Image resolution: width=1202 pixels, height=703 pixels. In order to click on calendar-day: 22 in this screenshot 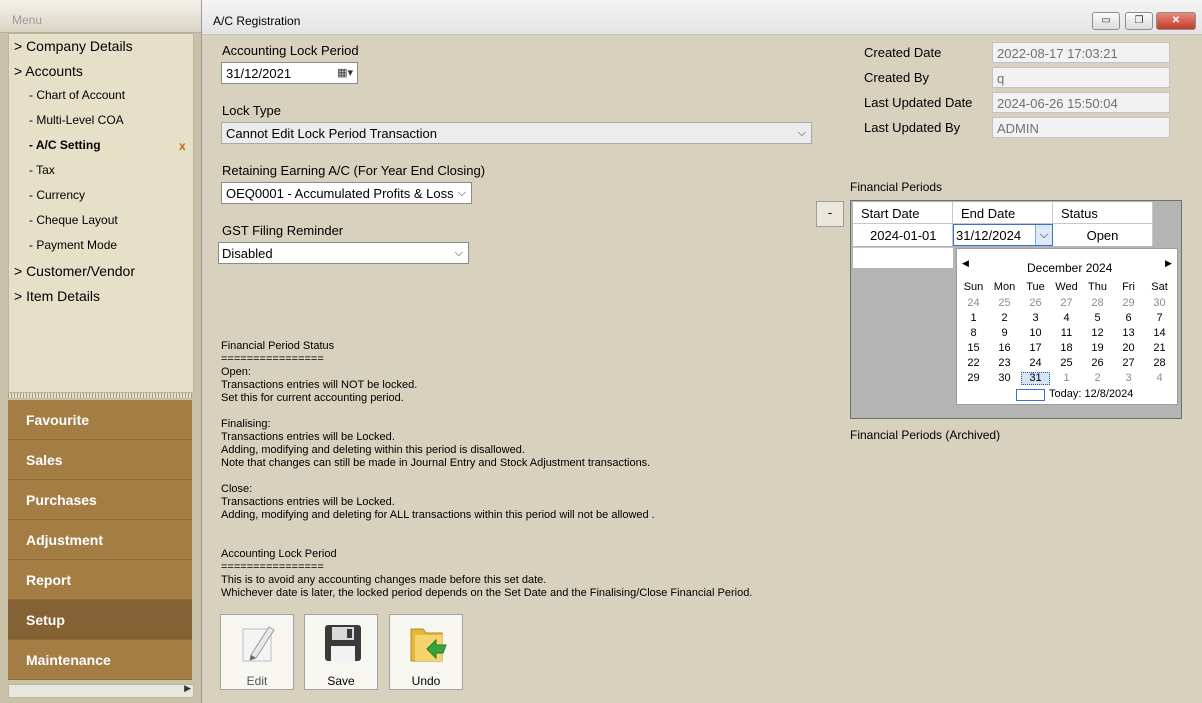, I will do `click(973, 363)`.